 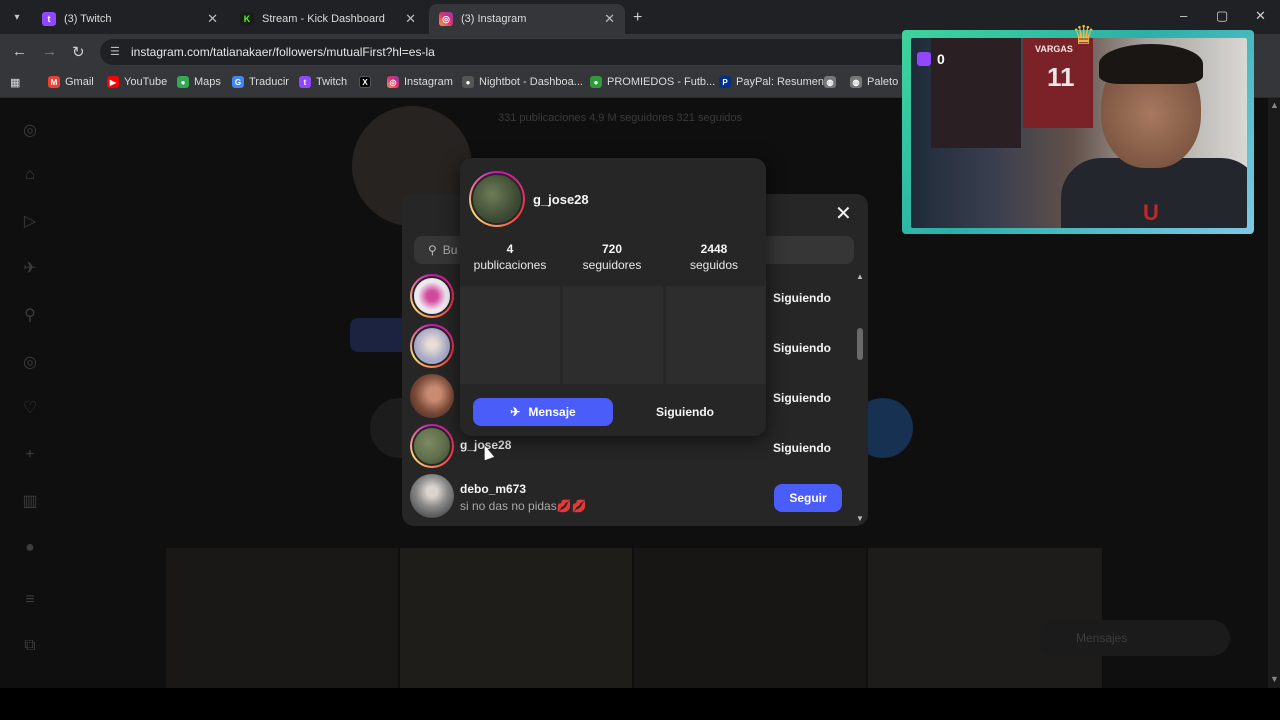 What do you see at coordinates (19, 51) in the screenshot?
I see `back-icon: ←` at bounding box center [19, 51].